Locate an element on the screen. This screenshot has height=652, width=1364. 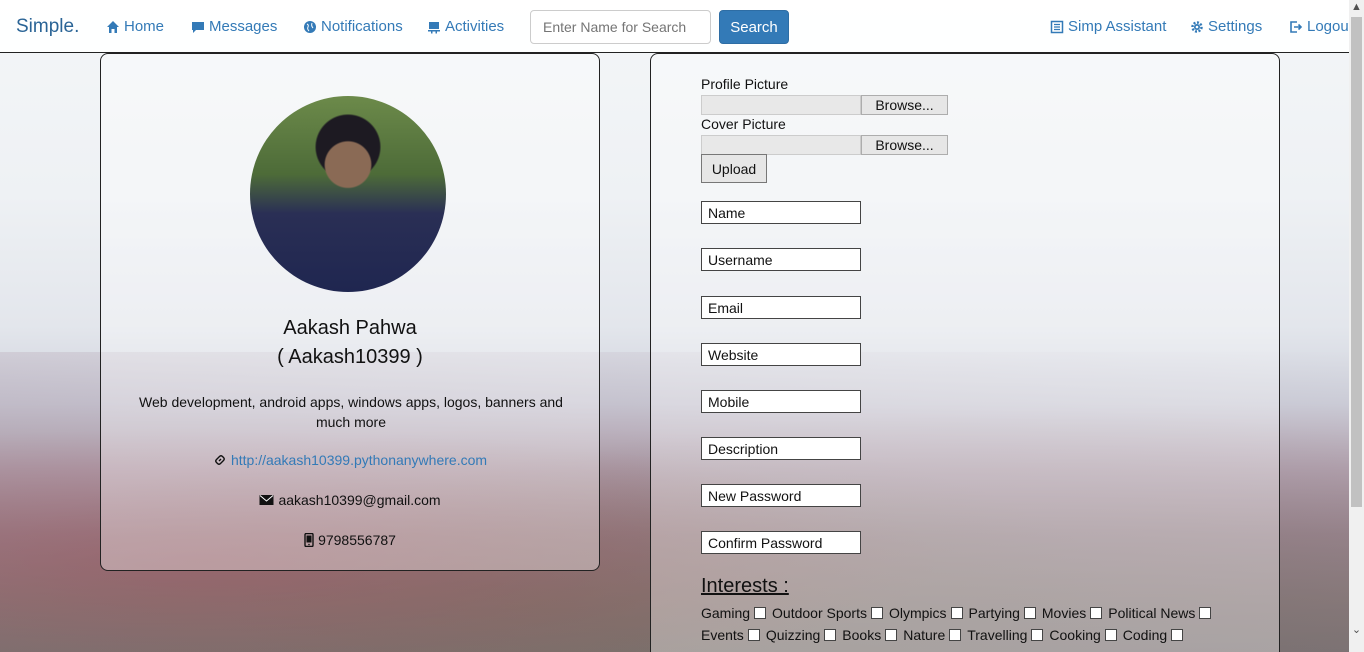
website-field: Website is located at coordinates (781, 354).